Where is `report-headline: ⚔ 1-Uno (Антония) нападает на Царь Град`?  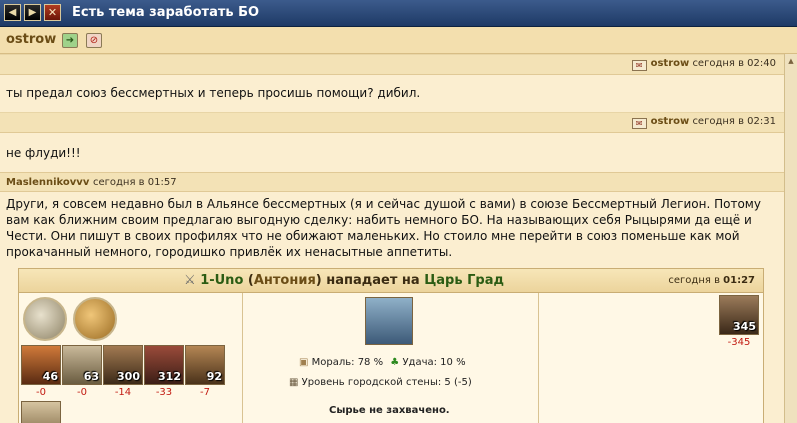
report-headline: ⚔ 1-Uno (Антония) нападает на Царь Град is located at coordinates (344, 280).